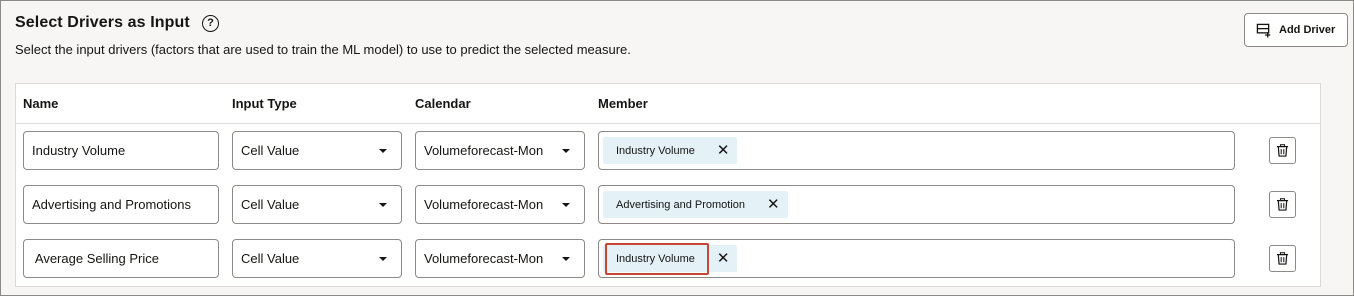 Image resolution: width=1354 pixels, height=296 pixels. Describe the element at coordinates (264, 103) in the screenshot. I see `column-header-input-type: Input Type` at that location.